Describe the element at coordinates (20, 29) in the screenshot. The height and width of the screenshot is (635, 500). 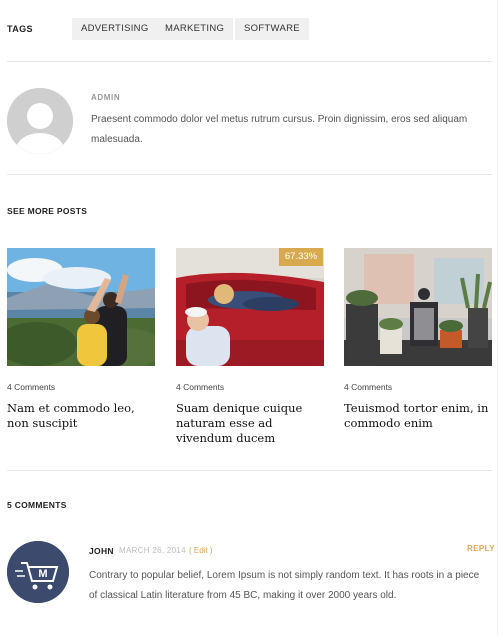
I see `tags-label: TAGS` at that location.